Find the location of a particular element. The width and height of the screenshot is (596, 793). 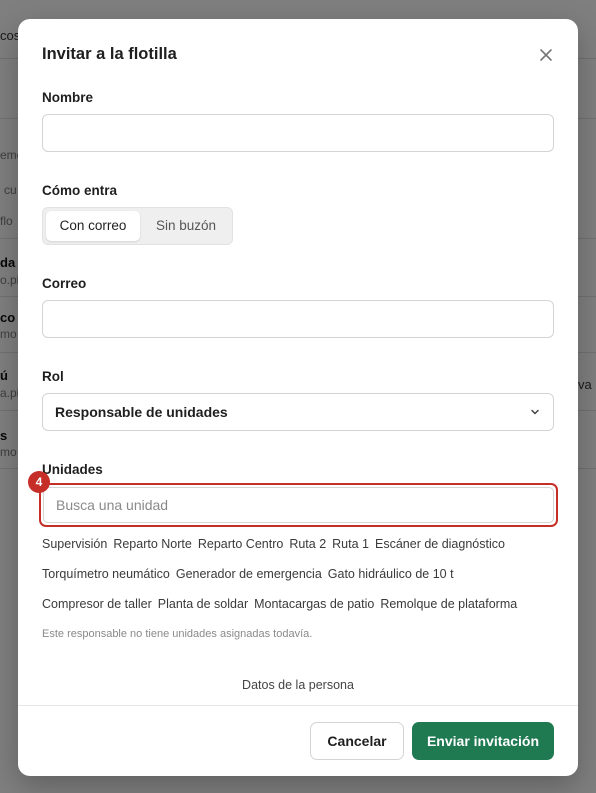

units-search-highlight is located at coordinates (298, 505).